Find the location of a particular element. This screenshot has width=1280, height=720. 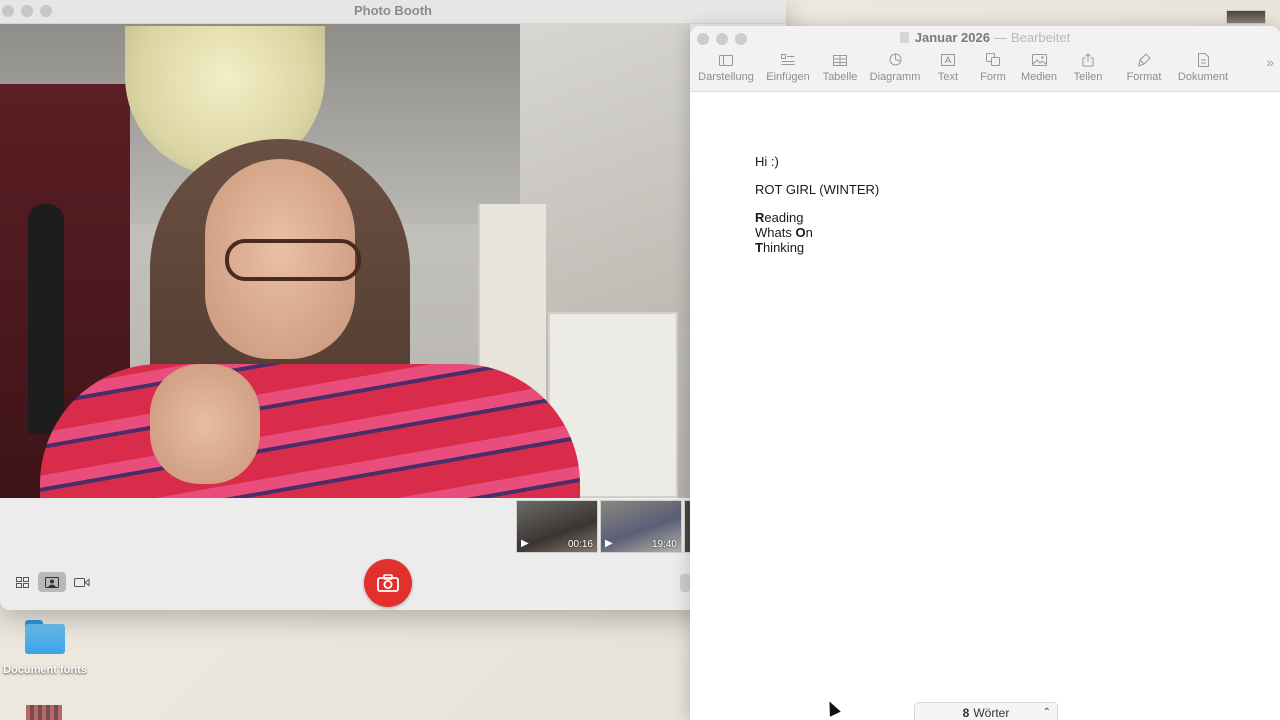

photo-strip: ▶ 00:16 ▶ 19:40 is located at coordinates (393, 554).